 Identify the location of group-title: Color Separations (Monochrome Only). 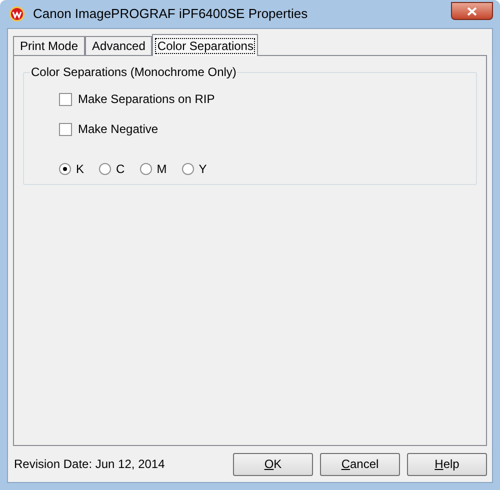
(134, 72).